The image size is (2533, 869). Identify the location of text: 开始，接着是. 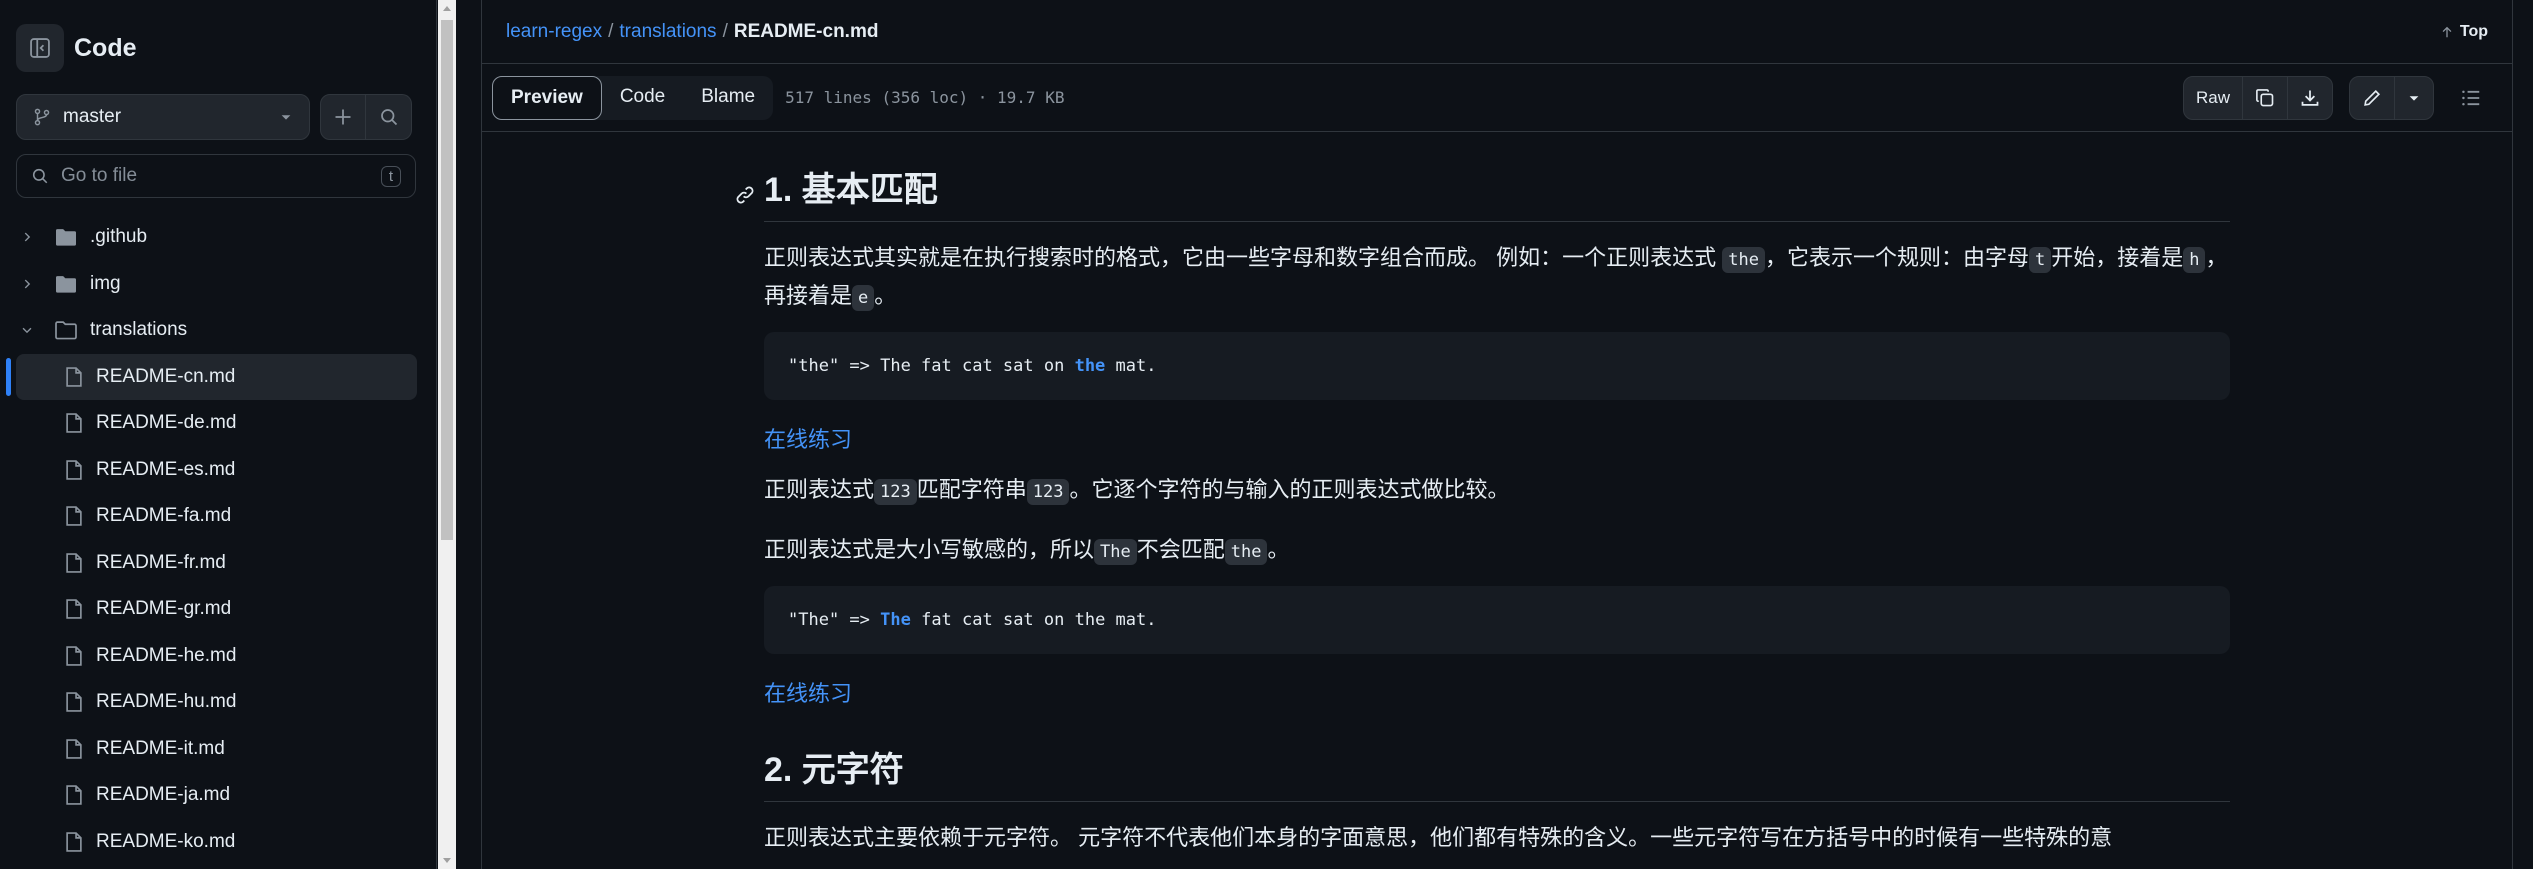
(2117, 257).